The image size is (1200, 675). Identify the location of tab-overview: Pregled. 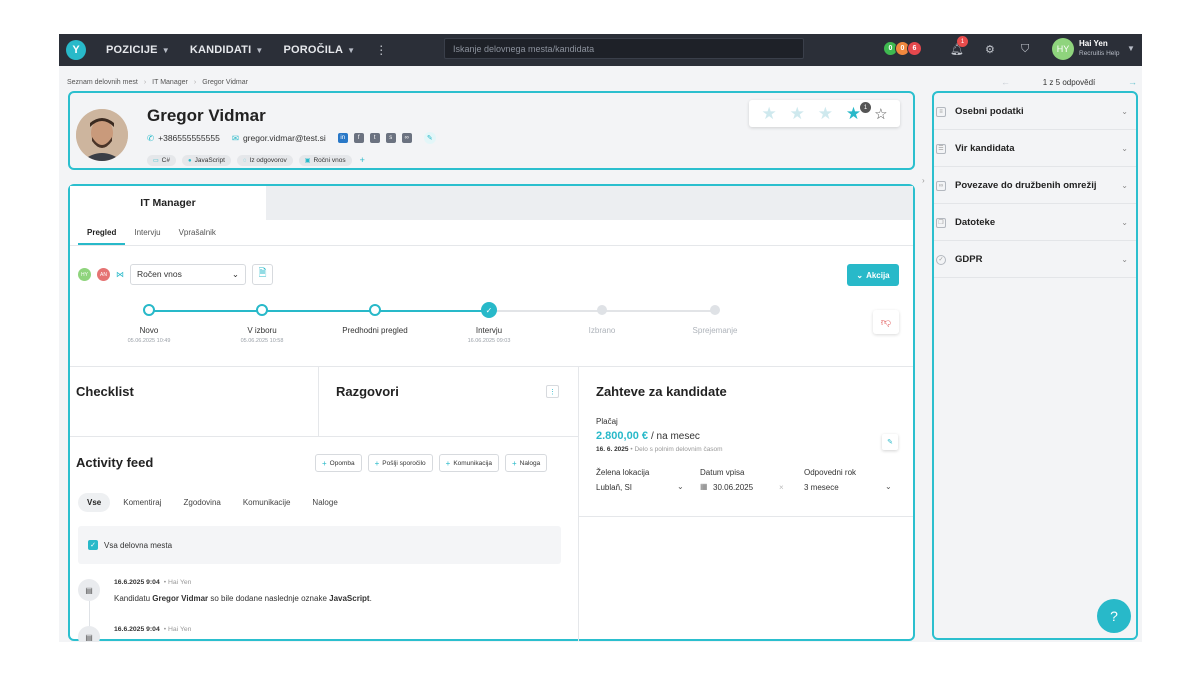
(102, 232).